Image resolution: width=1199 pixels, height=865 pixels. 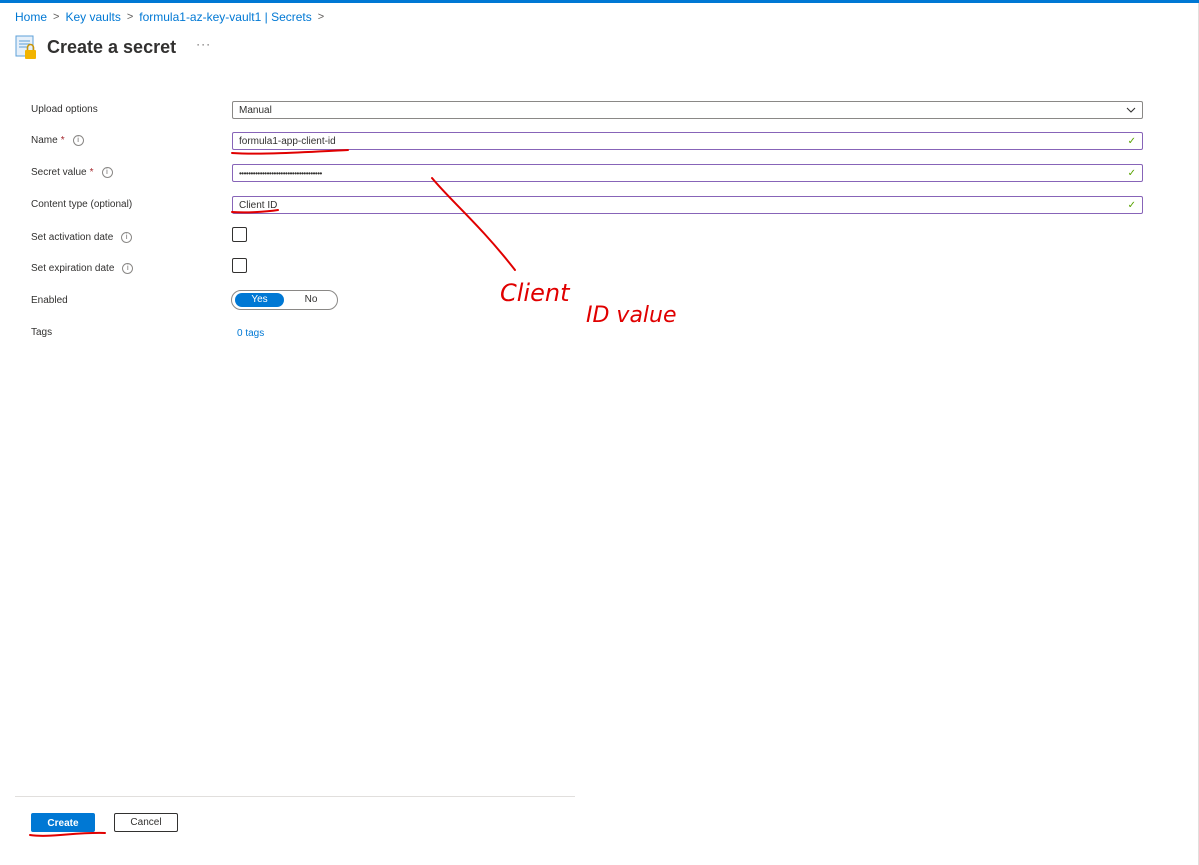 I want to click on footer-divider, so click(x=295, y=796).